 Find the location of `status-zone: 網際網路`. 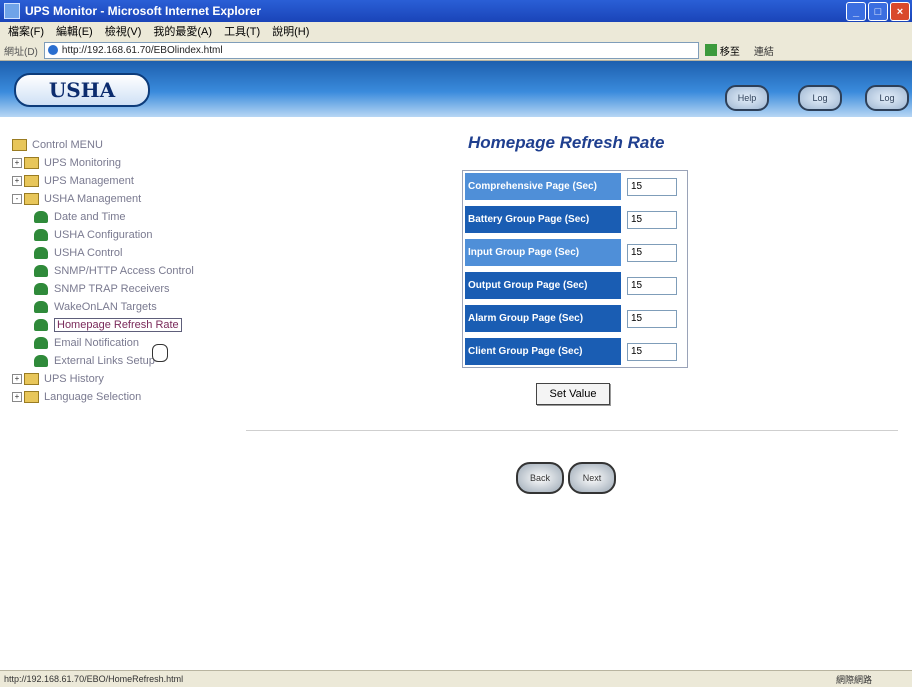

status-zone: 網際網路 is located at coordinates (853, 679).